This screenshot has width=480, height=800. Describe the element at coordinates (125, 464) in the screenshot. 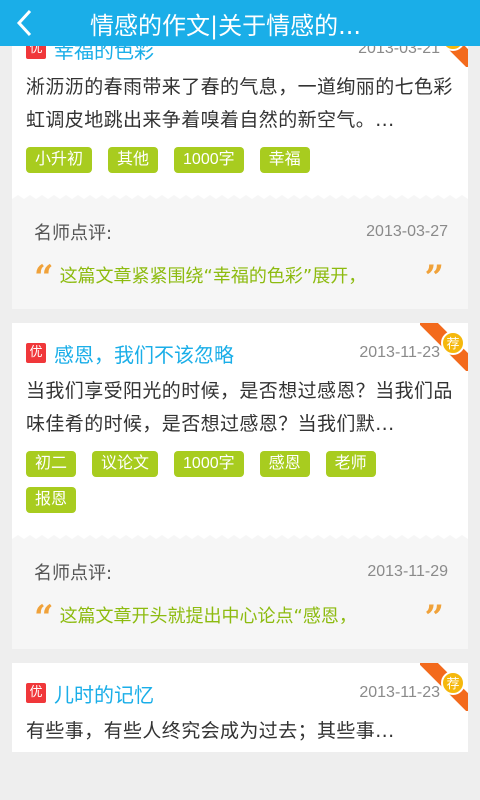

I see `tag: 议论文` at that location.